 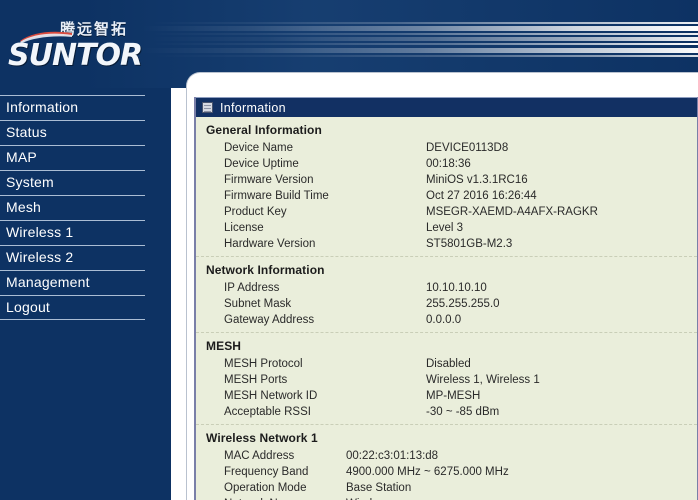 What do you see at coordinates (48, 282) in the screenshot?
I see `sidebar-item-label: Management` at bounding box center [48, 282].